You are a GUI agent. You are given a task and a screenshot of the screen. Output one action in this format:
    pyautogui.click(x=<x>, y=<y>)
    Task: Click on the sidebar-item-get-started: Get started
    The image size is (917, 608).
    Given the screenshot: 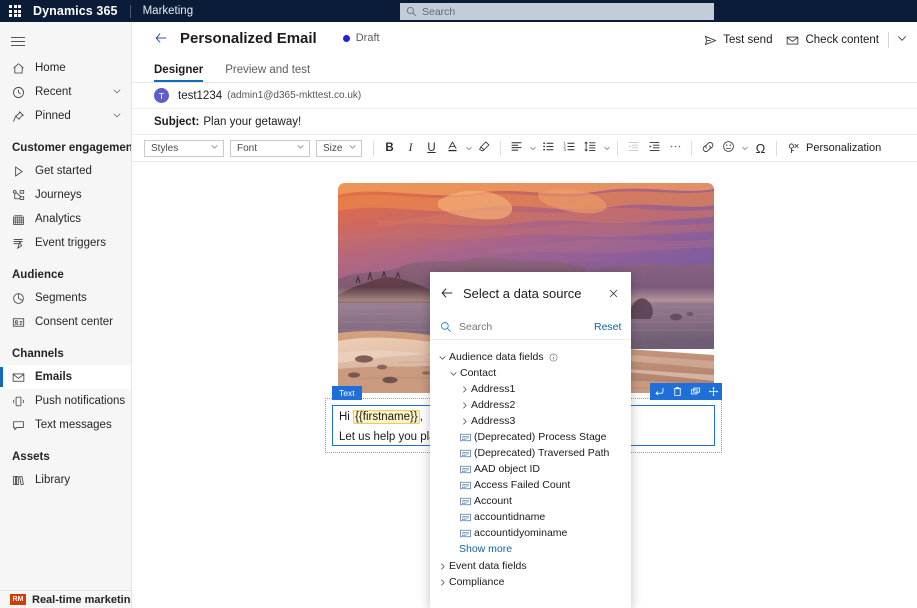 What is the action you would take?
    pyautogui.click(x=65, y=171)
    